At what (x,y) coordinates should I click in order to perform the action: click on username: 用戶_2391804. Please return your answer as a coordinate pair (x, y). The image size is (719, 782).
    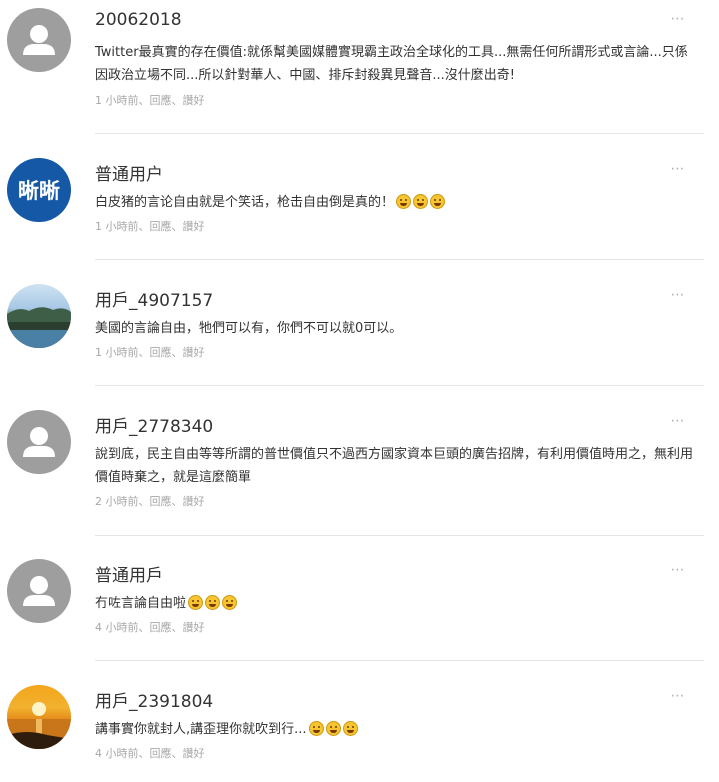
    Looking at the image, I should click on (154, 699).